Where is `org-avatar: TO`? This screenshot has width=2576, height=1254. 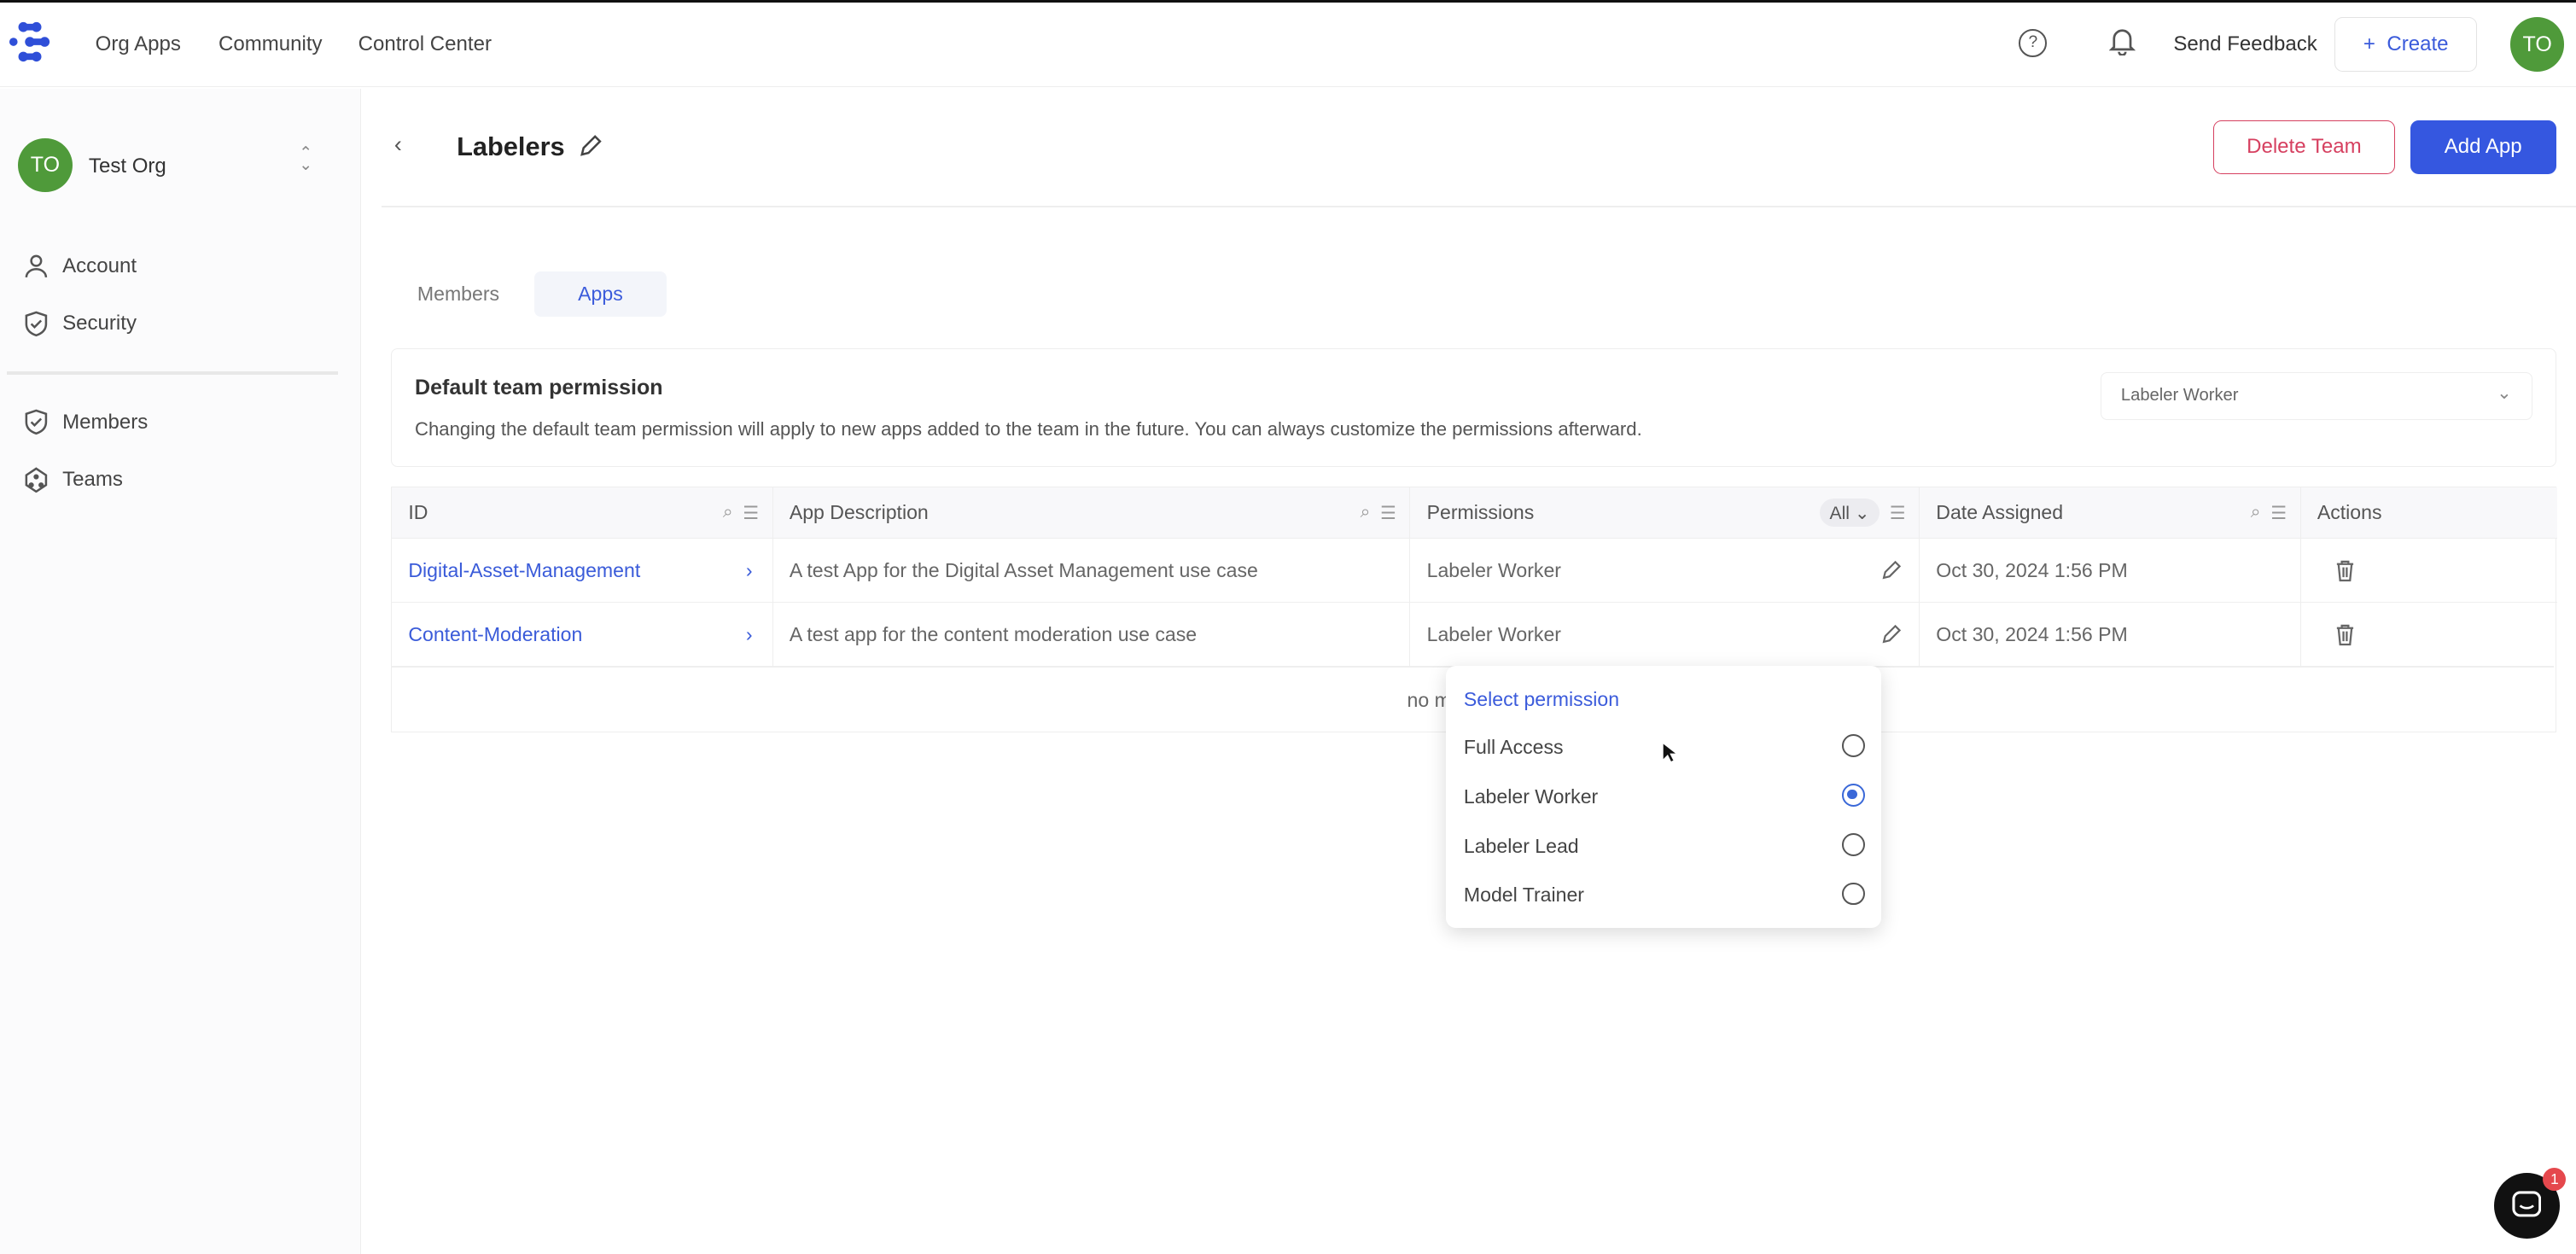 org-avatar: TO is located at coordinates (45, 165).